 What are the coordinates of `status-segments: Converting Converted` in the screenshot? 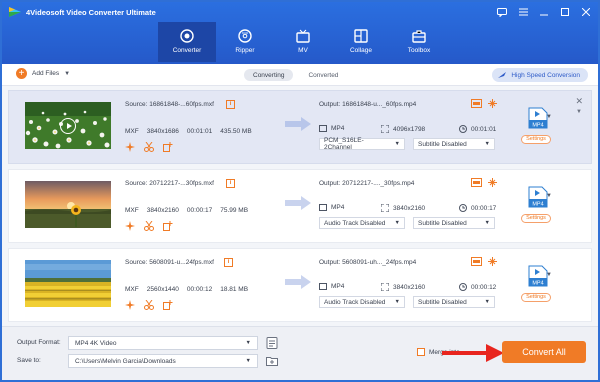 It's located at (295, 75).